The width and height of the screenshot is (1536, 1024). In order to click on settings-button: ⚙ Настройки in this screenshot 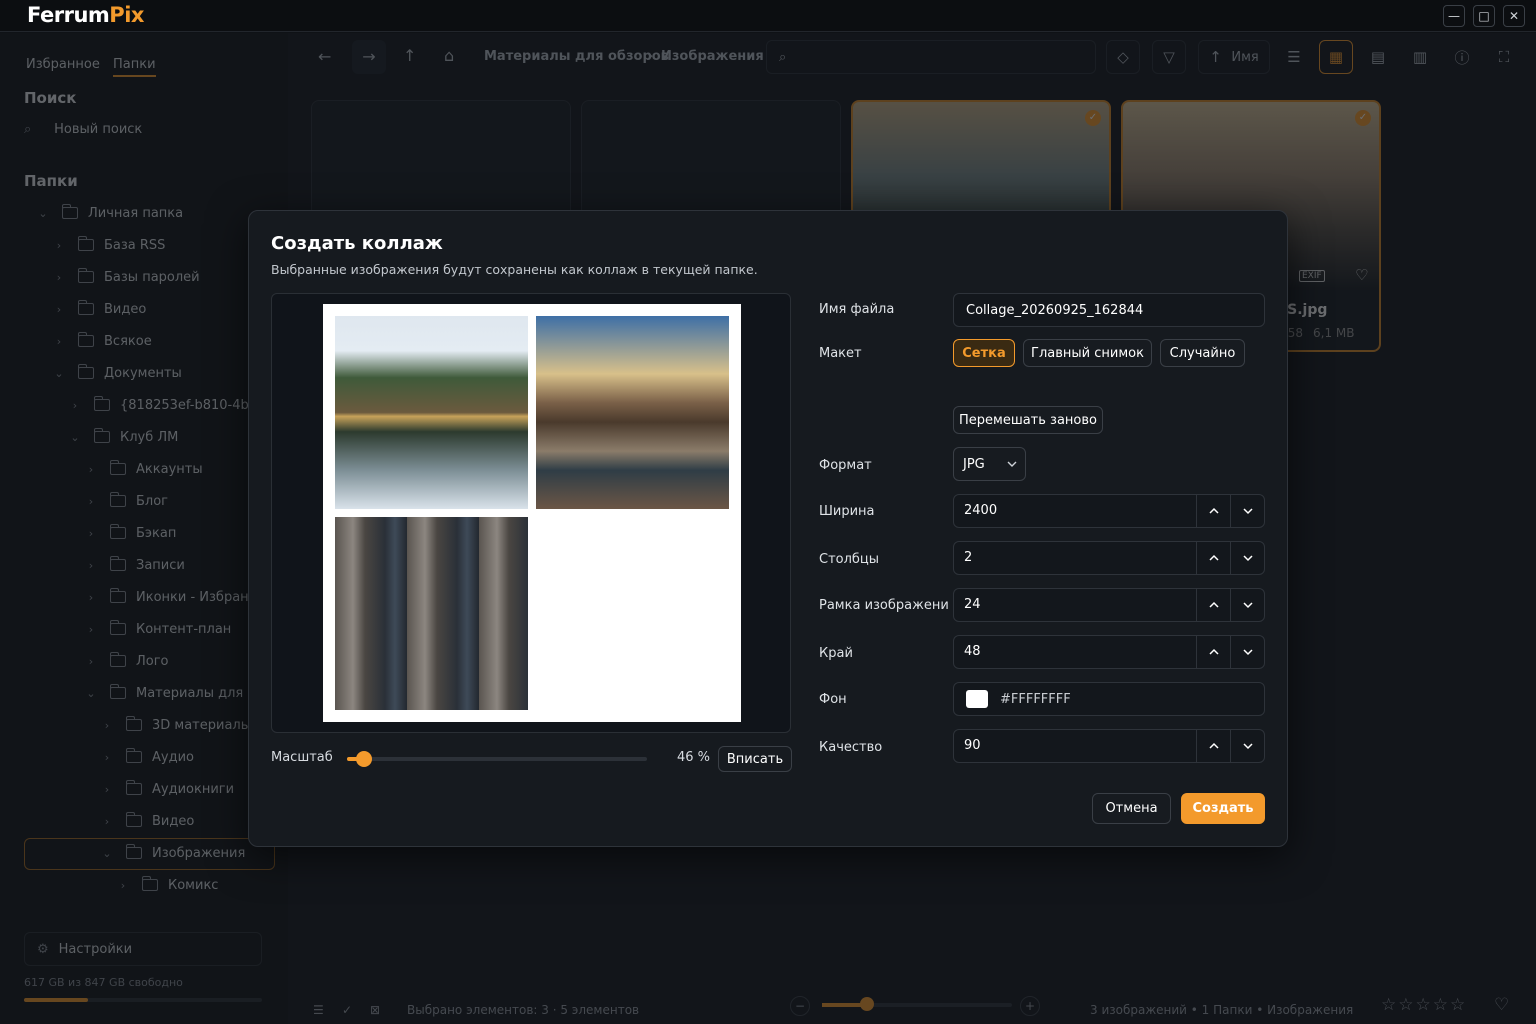, I will do `click(143, 949)`.